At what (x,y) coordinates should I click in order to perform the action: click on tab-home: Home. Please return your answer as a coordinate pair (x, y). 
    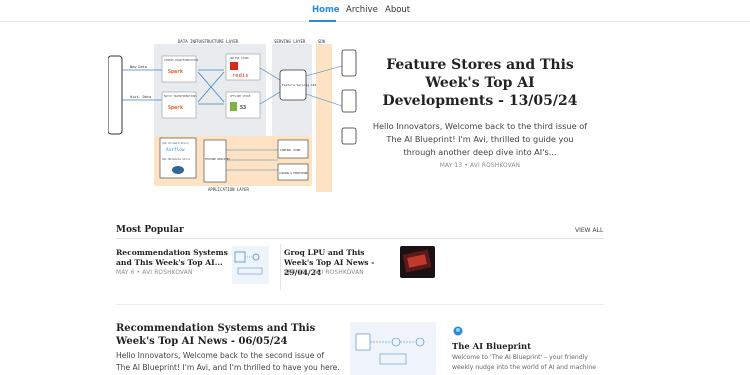
    Looking at the image, I should click on (326, 10).